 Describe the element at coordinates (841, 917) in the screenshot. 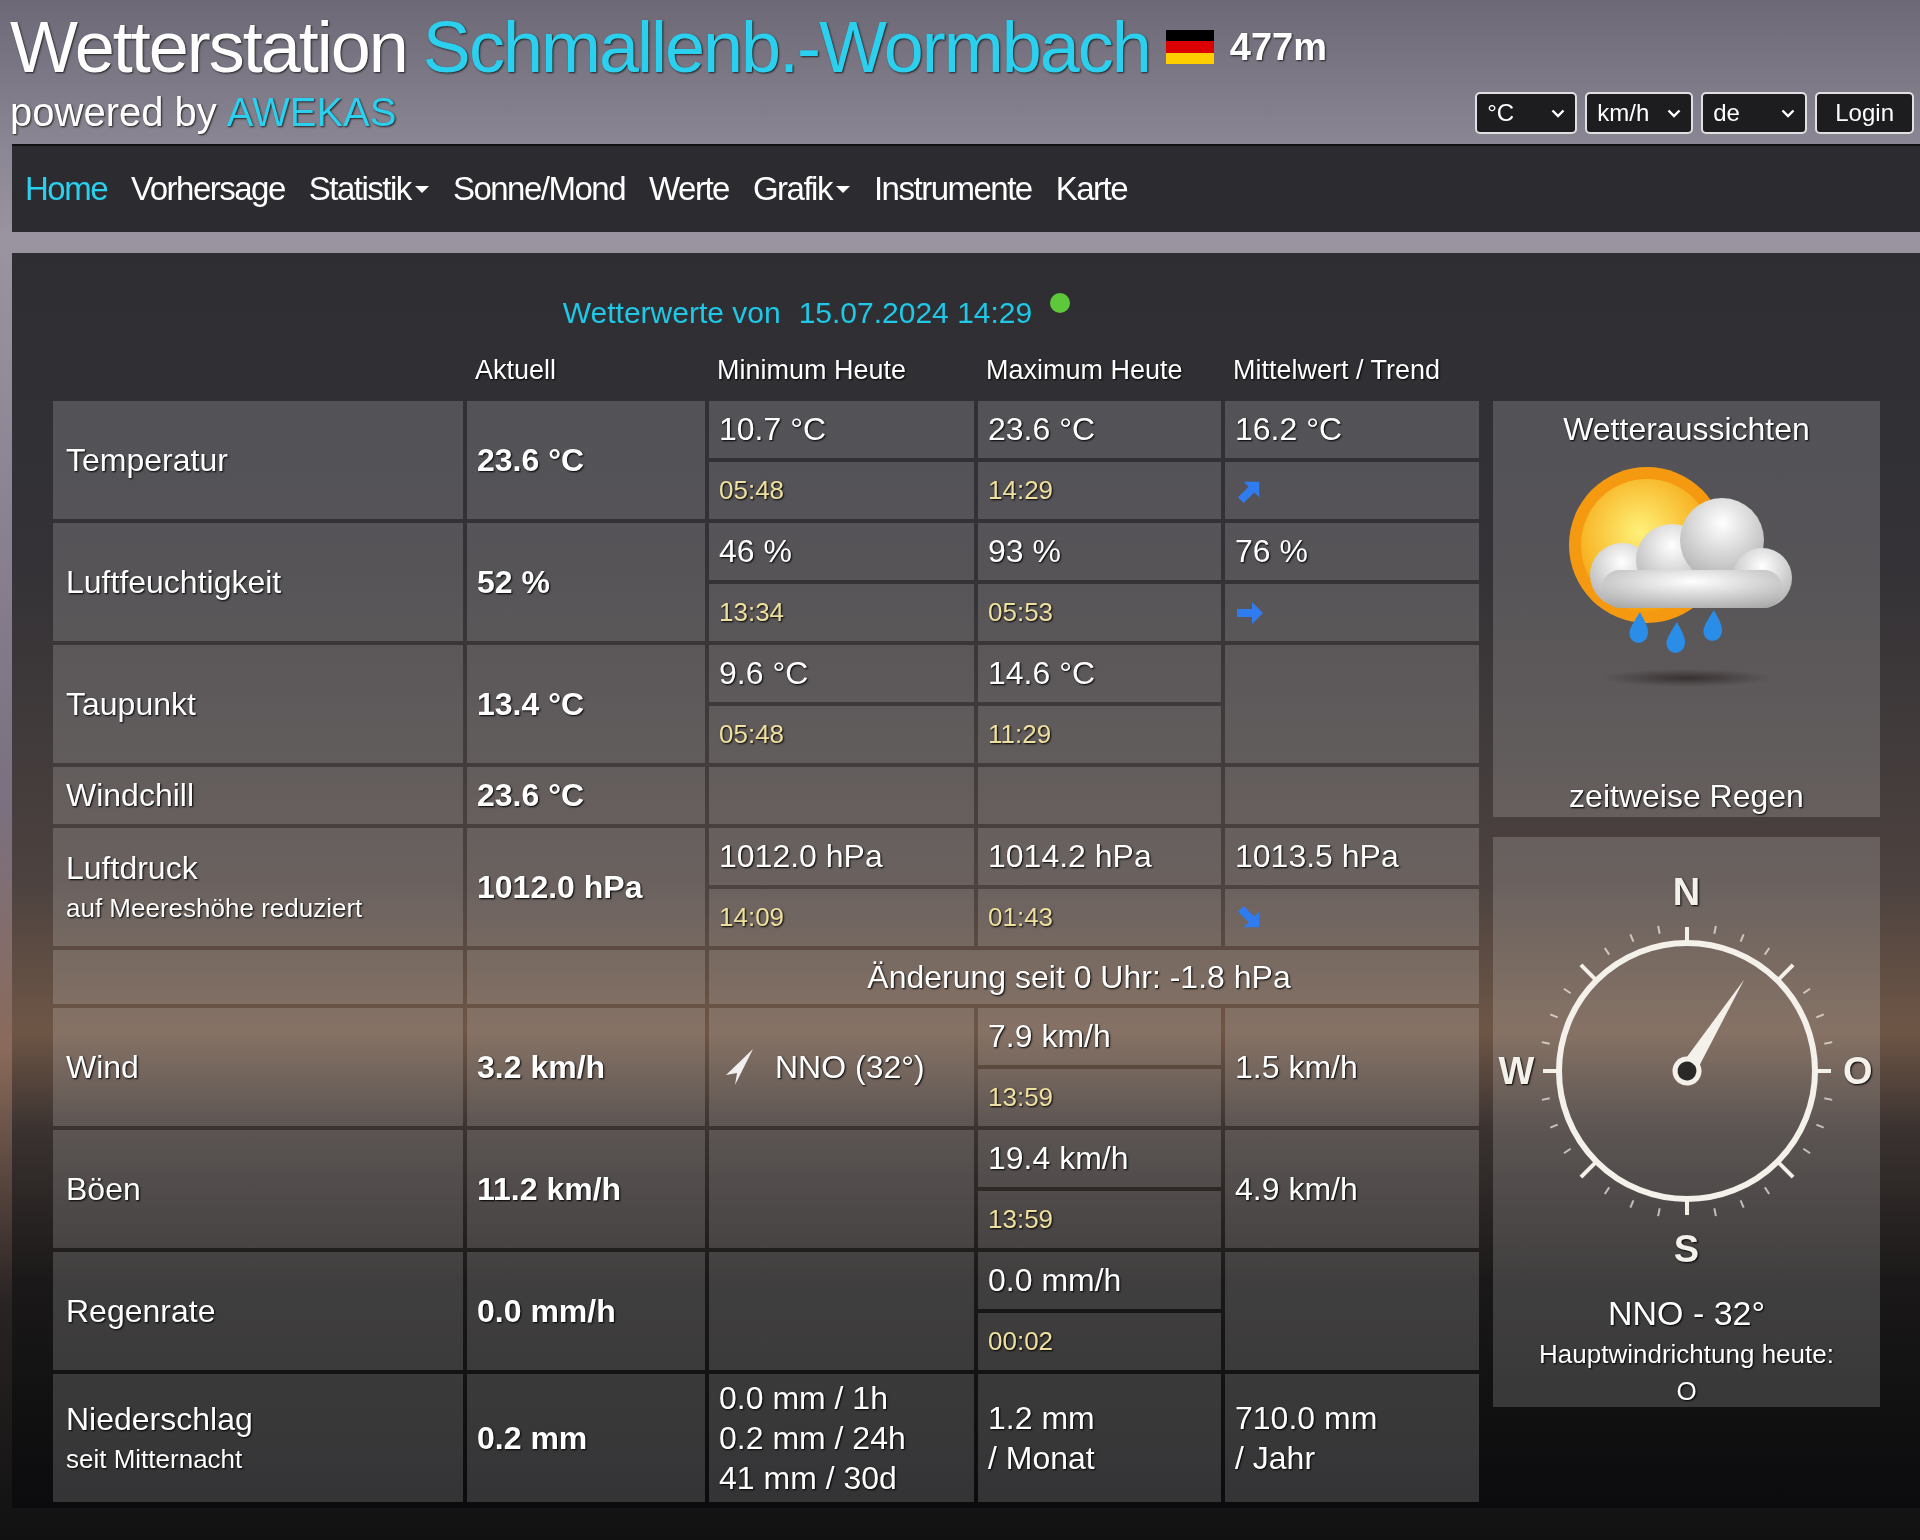

I see `table-cell: 14:09` at that location.